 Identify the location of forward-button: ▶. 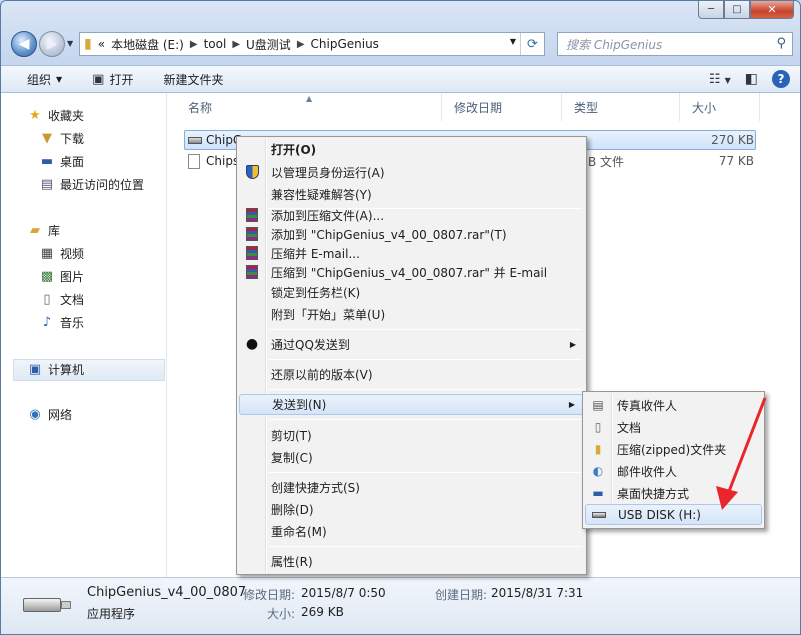
(52, 44).